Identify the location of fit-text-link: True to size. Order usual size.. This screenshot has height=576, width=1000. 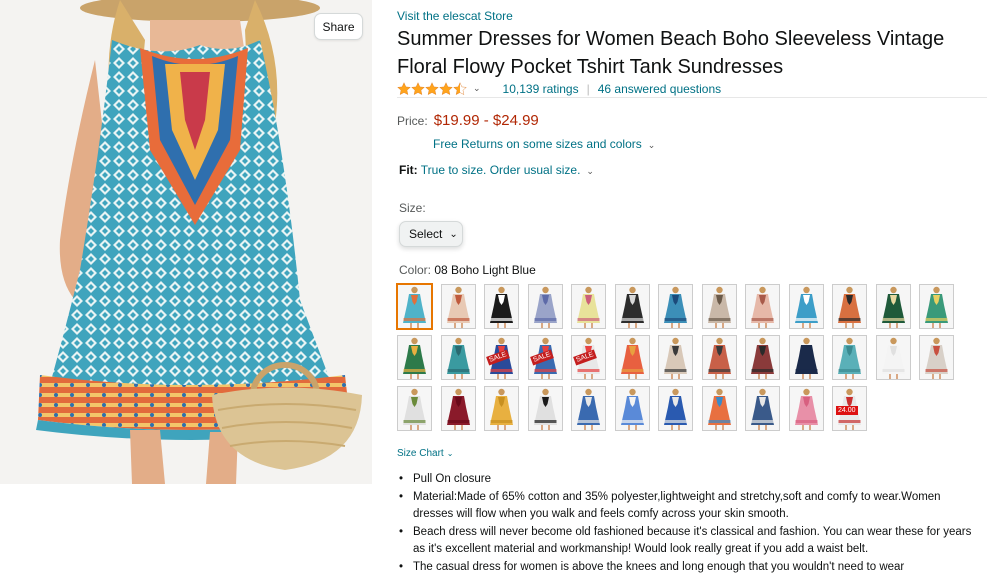
(501, 170).